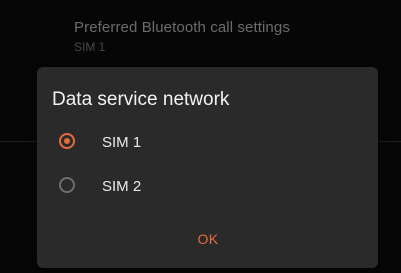 The width and height of the screenshot is (401, 273). Describe the element at coordinates (122, 142) in the screenshot. I see `option-label: SIM 1` at that location.